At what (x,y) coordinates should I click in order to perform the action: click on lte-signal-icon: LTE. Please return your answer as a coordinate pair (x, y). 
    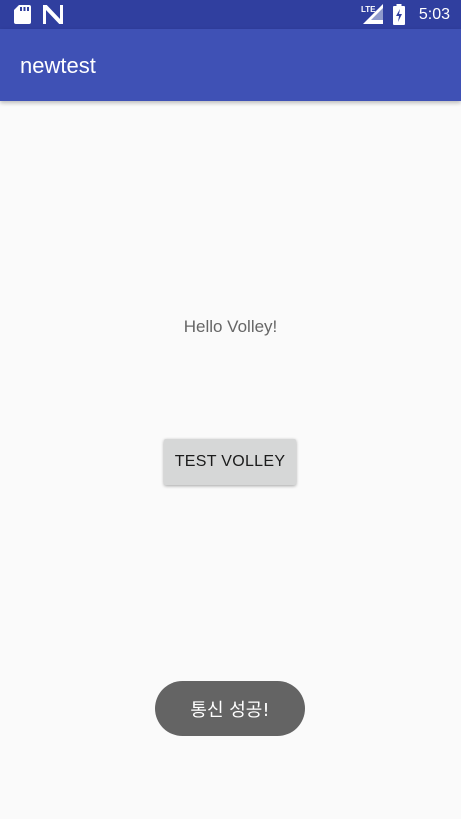
    Looking at the image, I should click on (372, 16).